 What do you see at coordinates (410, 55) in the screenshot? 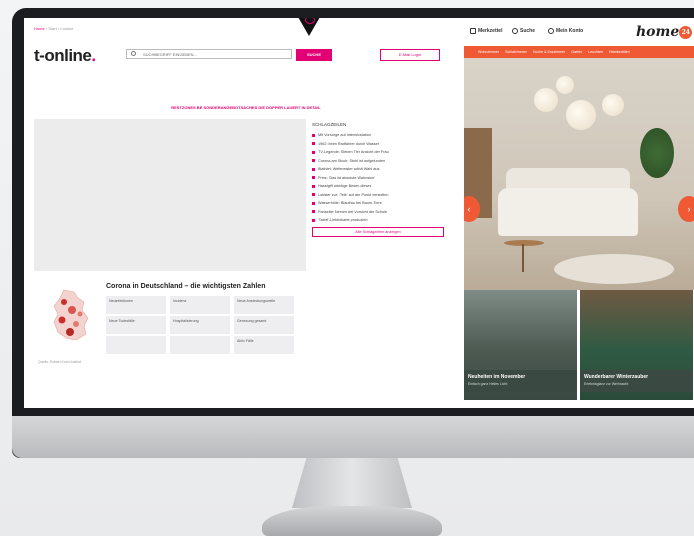
I see `email-login-button: E-Mail Login` at bounding box center [410, 55].